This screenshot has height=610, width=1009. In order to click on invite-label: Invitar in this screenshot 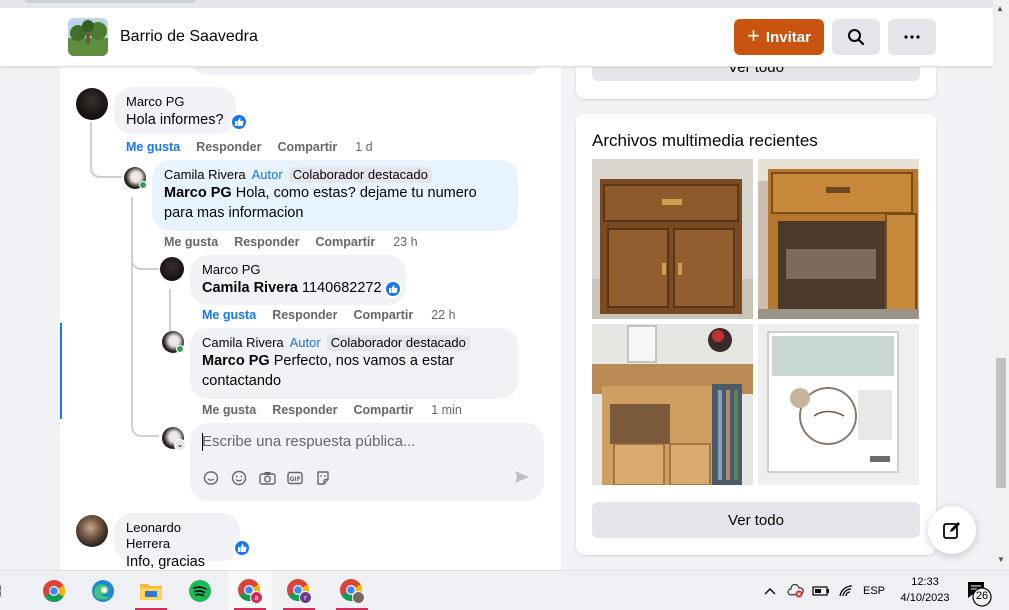, I will do `click(788, 37)`.